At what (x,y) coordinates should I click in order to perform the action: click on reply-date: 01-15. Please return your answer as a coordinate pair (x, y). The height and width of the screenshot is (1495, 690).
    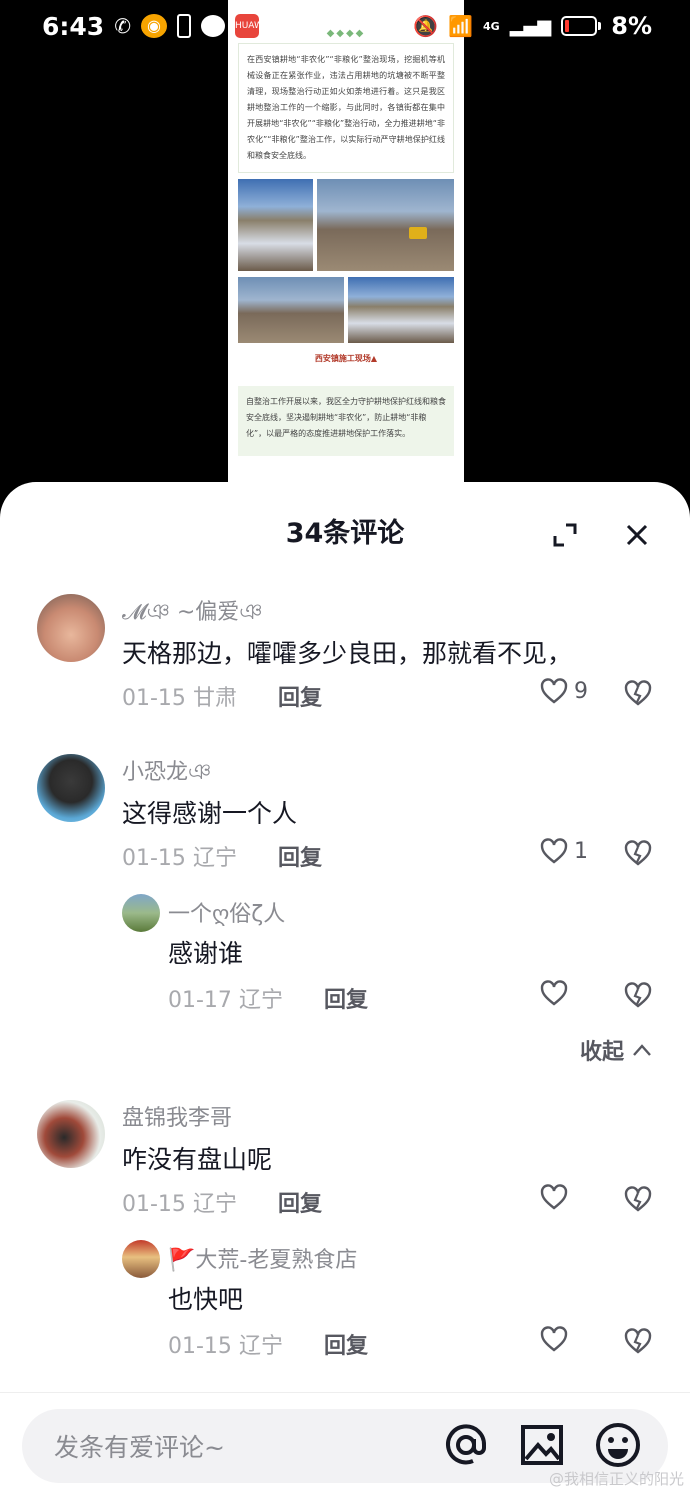
    Looking at the image, I should click on (200, 1346).